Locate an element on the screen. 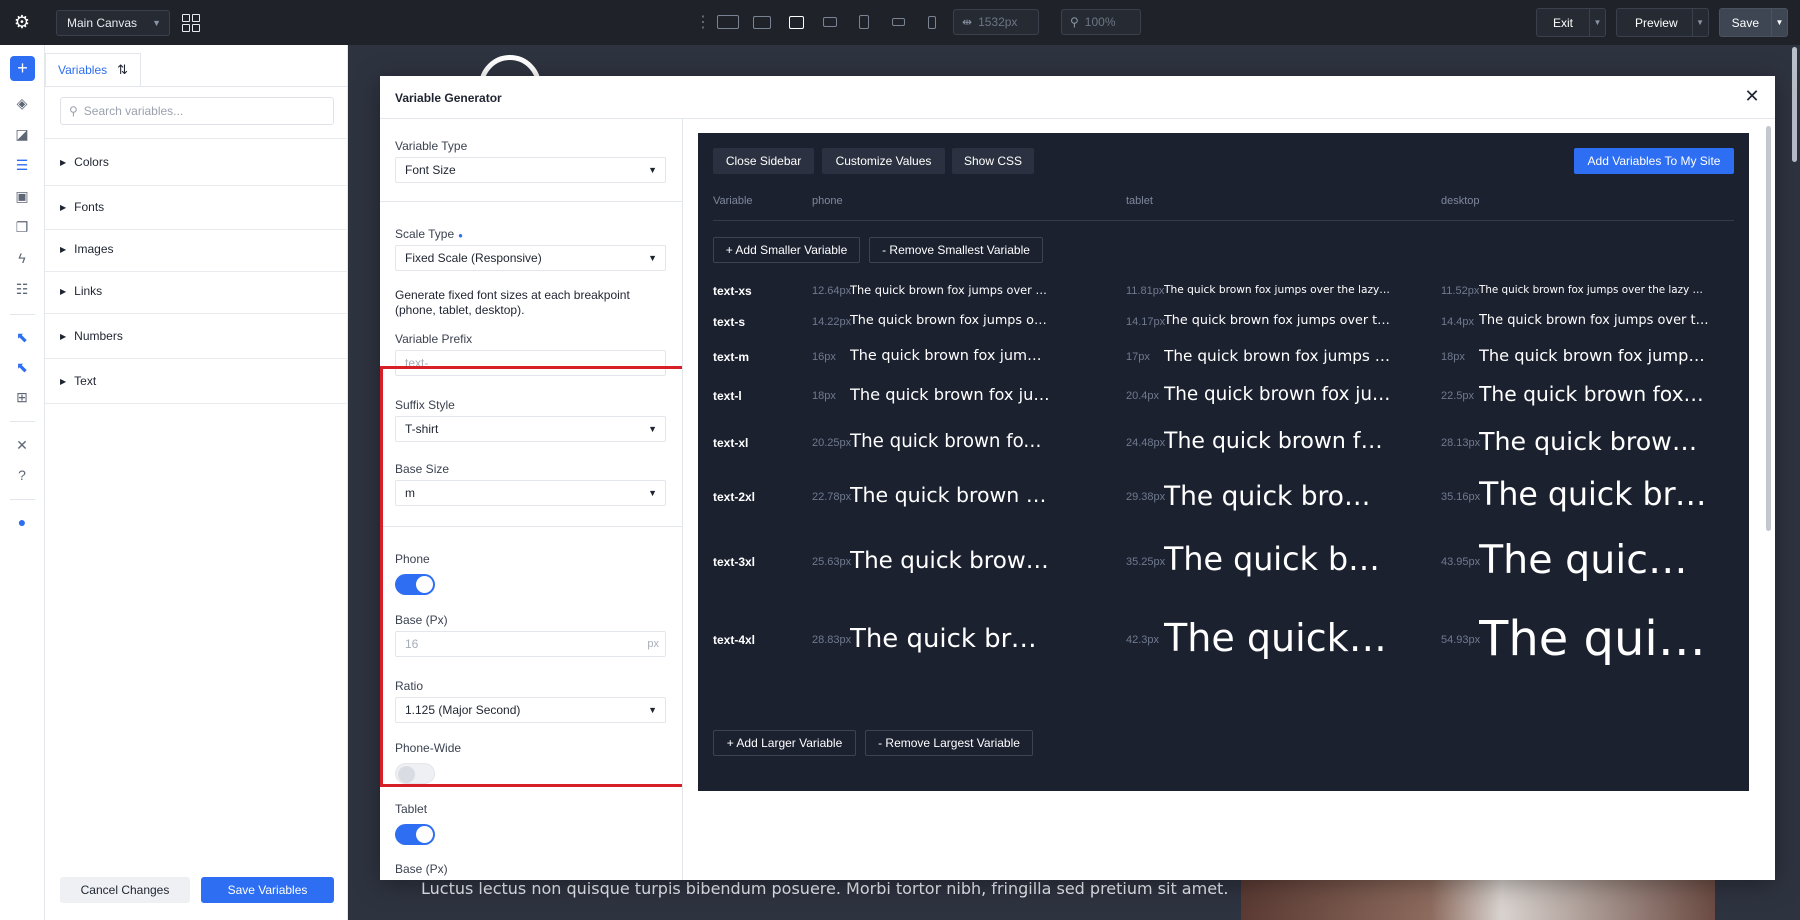 Image resolution: width=1800 pixels, height=920 pixels. group-colors: ▶ Colors is located at coordinates (84, 162).